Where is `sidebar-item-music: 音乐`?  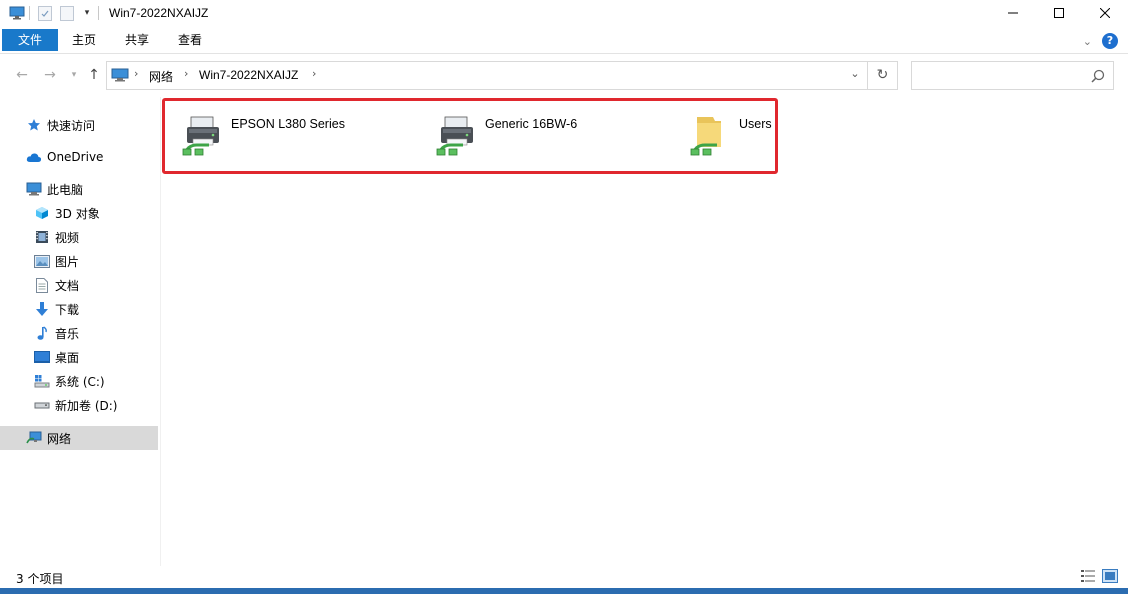 sidebar-item-music: 音乐 is located at coordinates (79, 333).